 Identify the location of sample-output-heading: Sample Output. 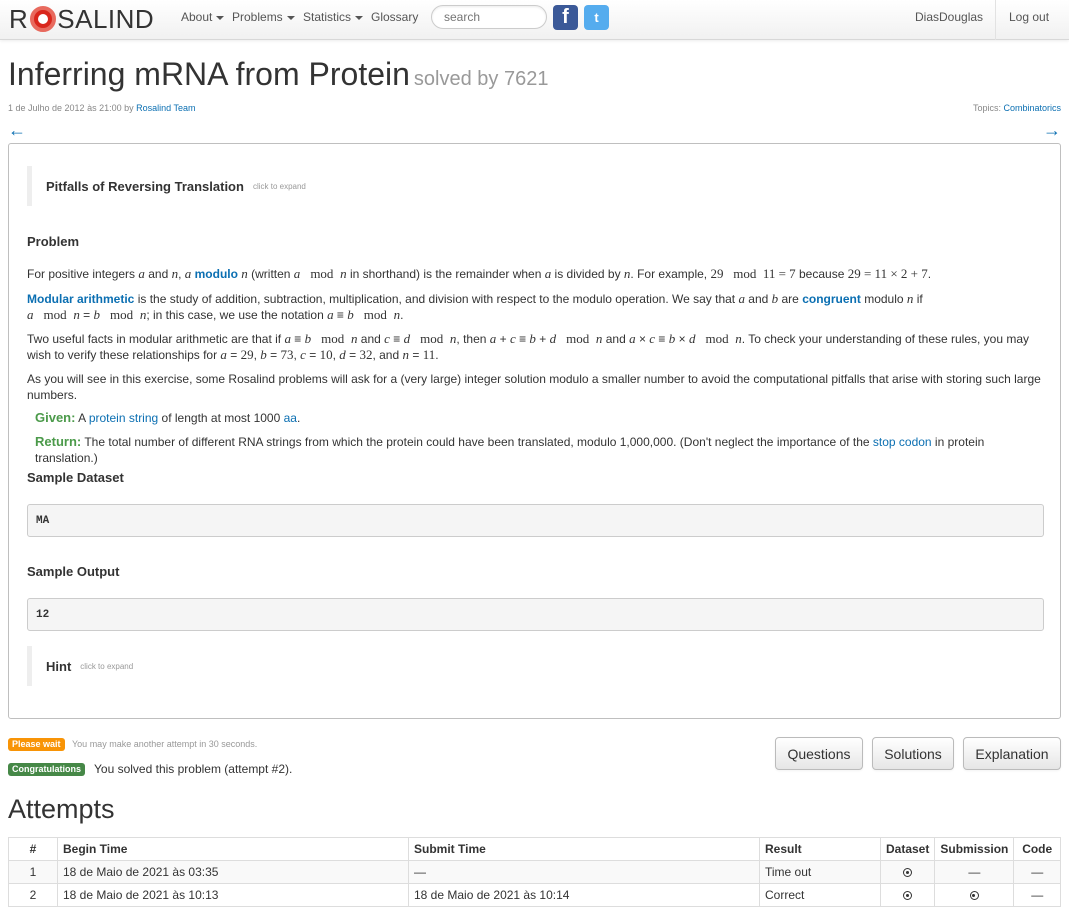
(73, 571).